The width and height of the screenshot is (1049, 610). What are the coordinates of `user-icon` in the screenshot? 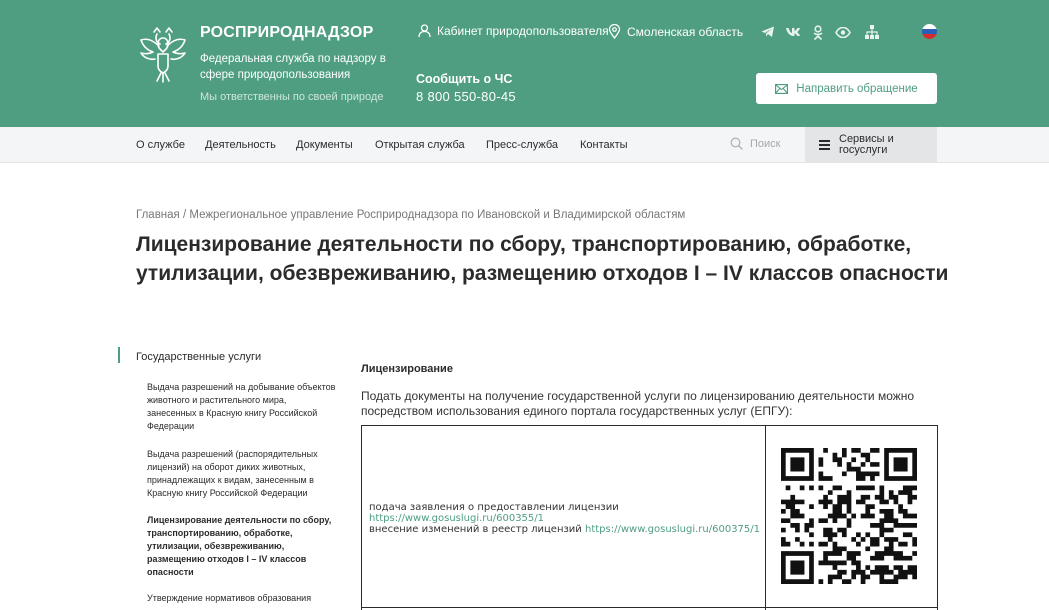 It's located at (424, 31).